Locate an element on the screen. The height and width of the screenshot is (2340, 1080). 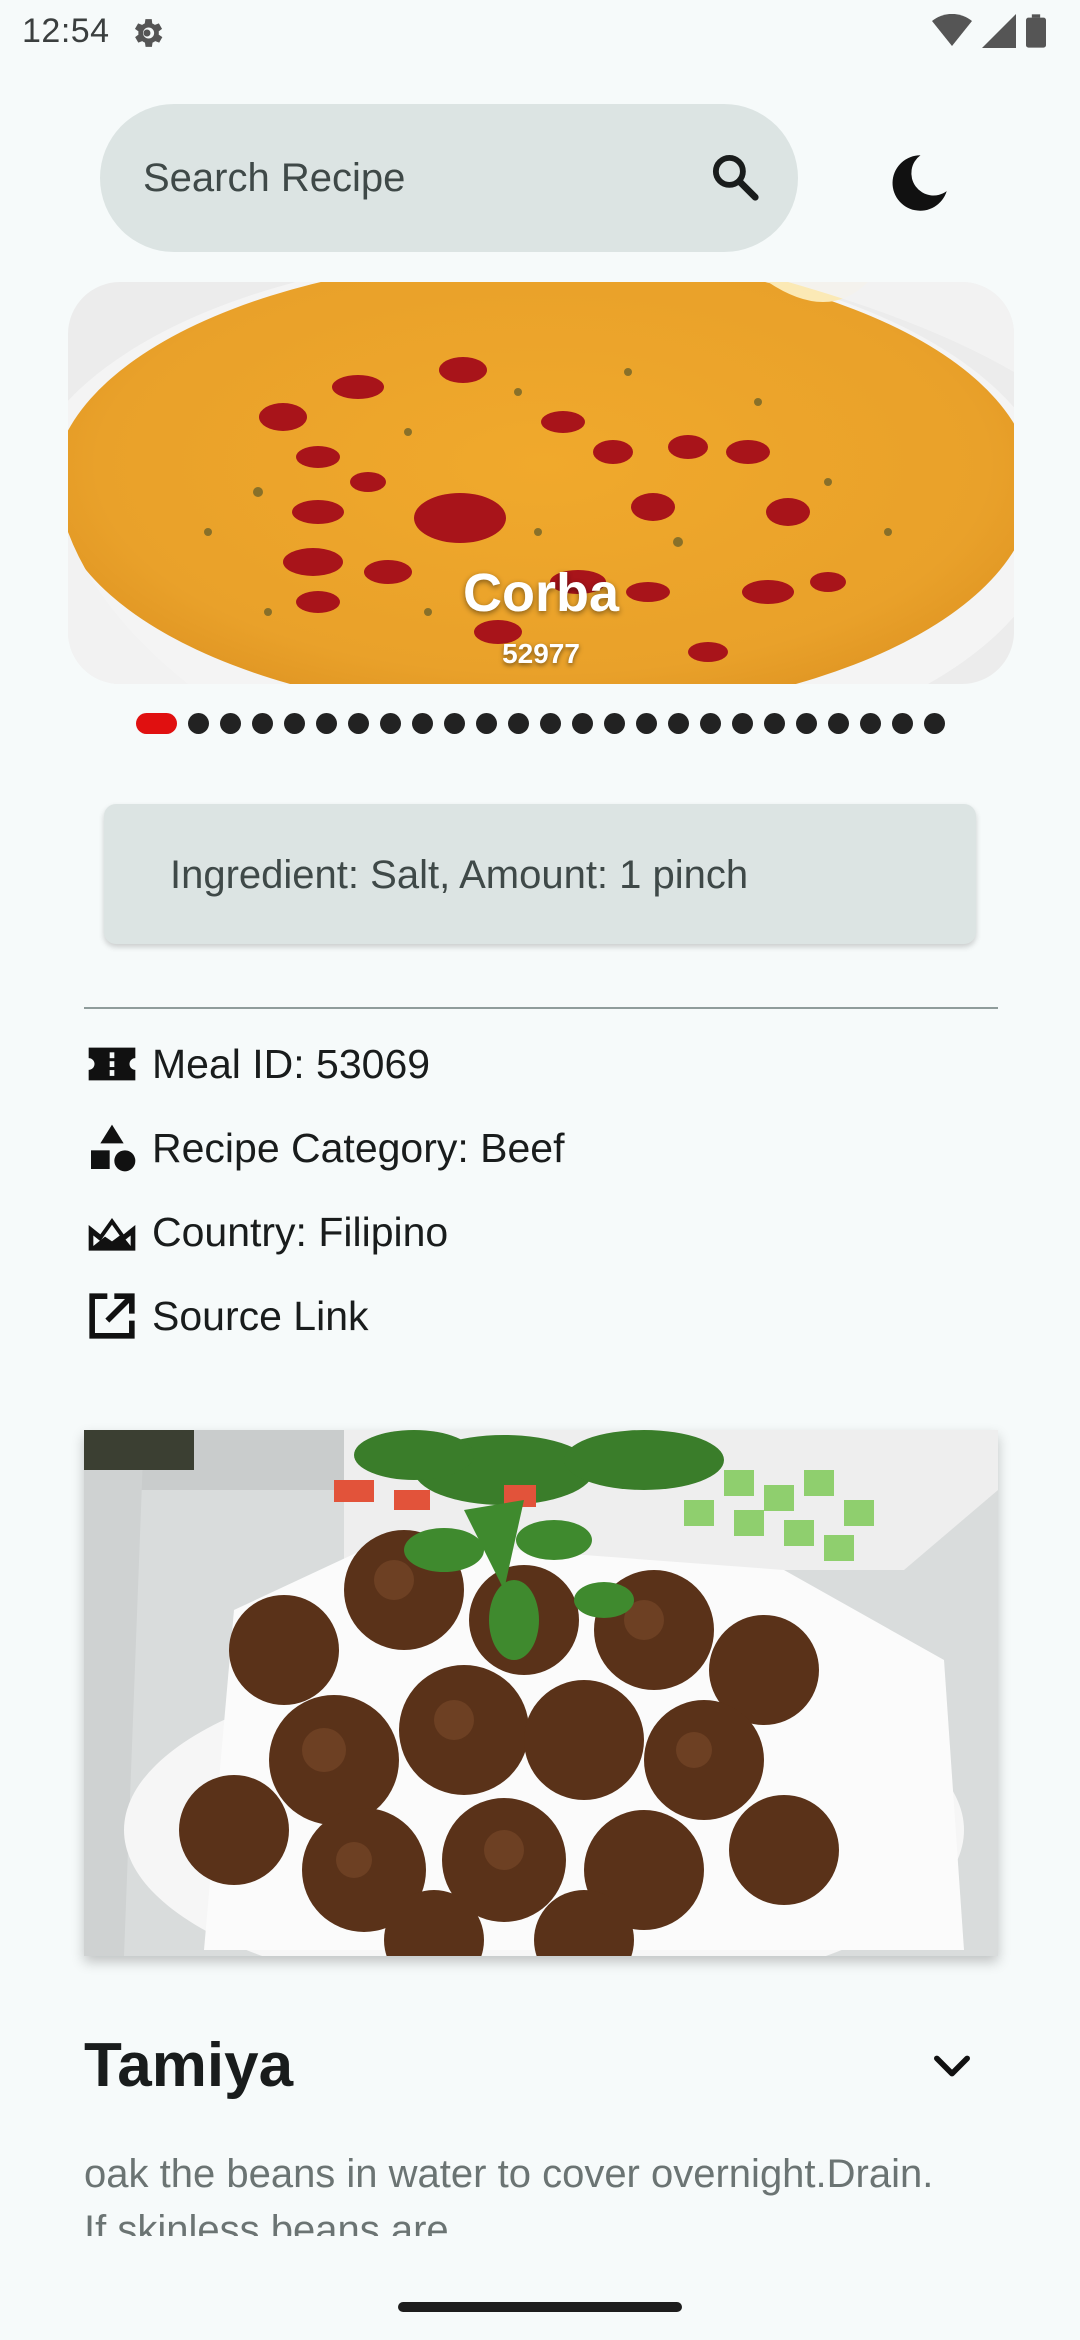
country-row: Country: Filipino is located at coordinates (266, 1232).